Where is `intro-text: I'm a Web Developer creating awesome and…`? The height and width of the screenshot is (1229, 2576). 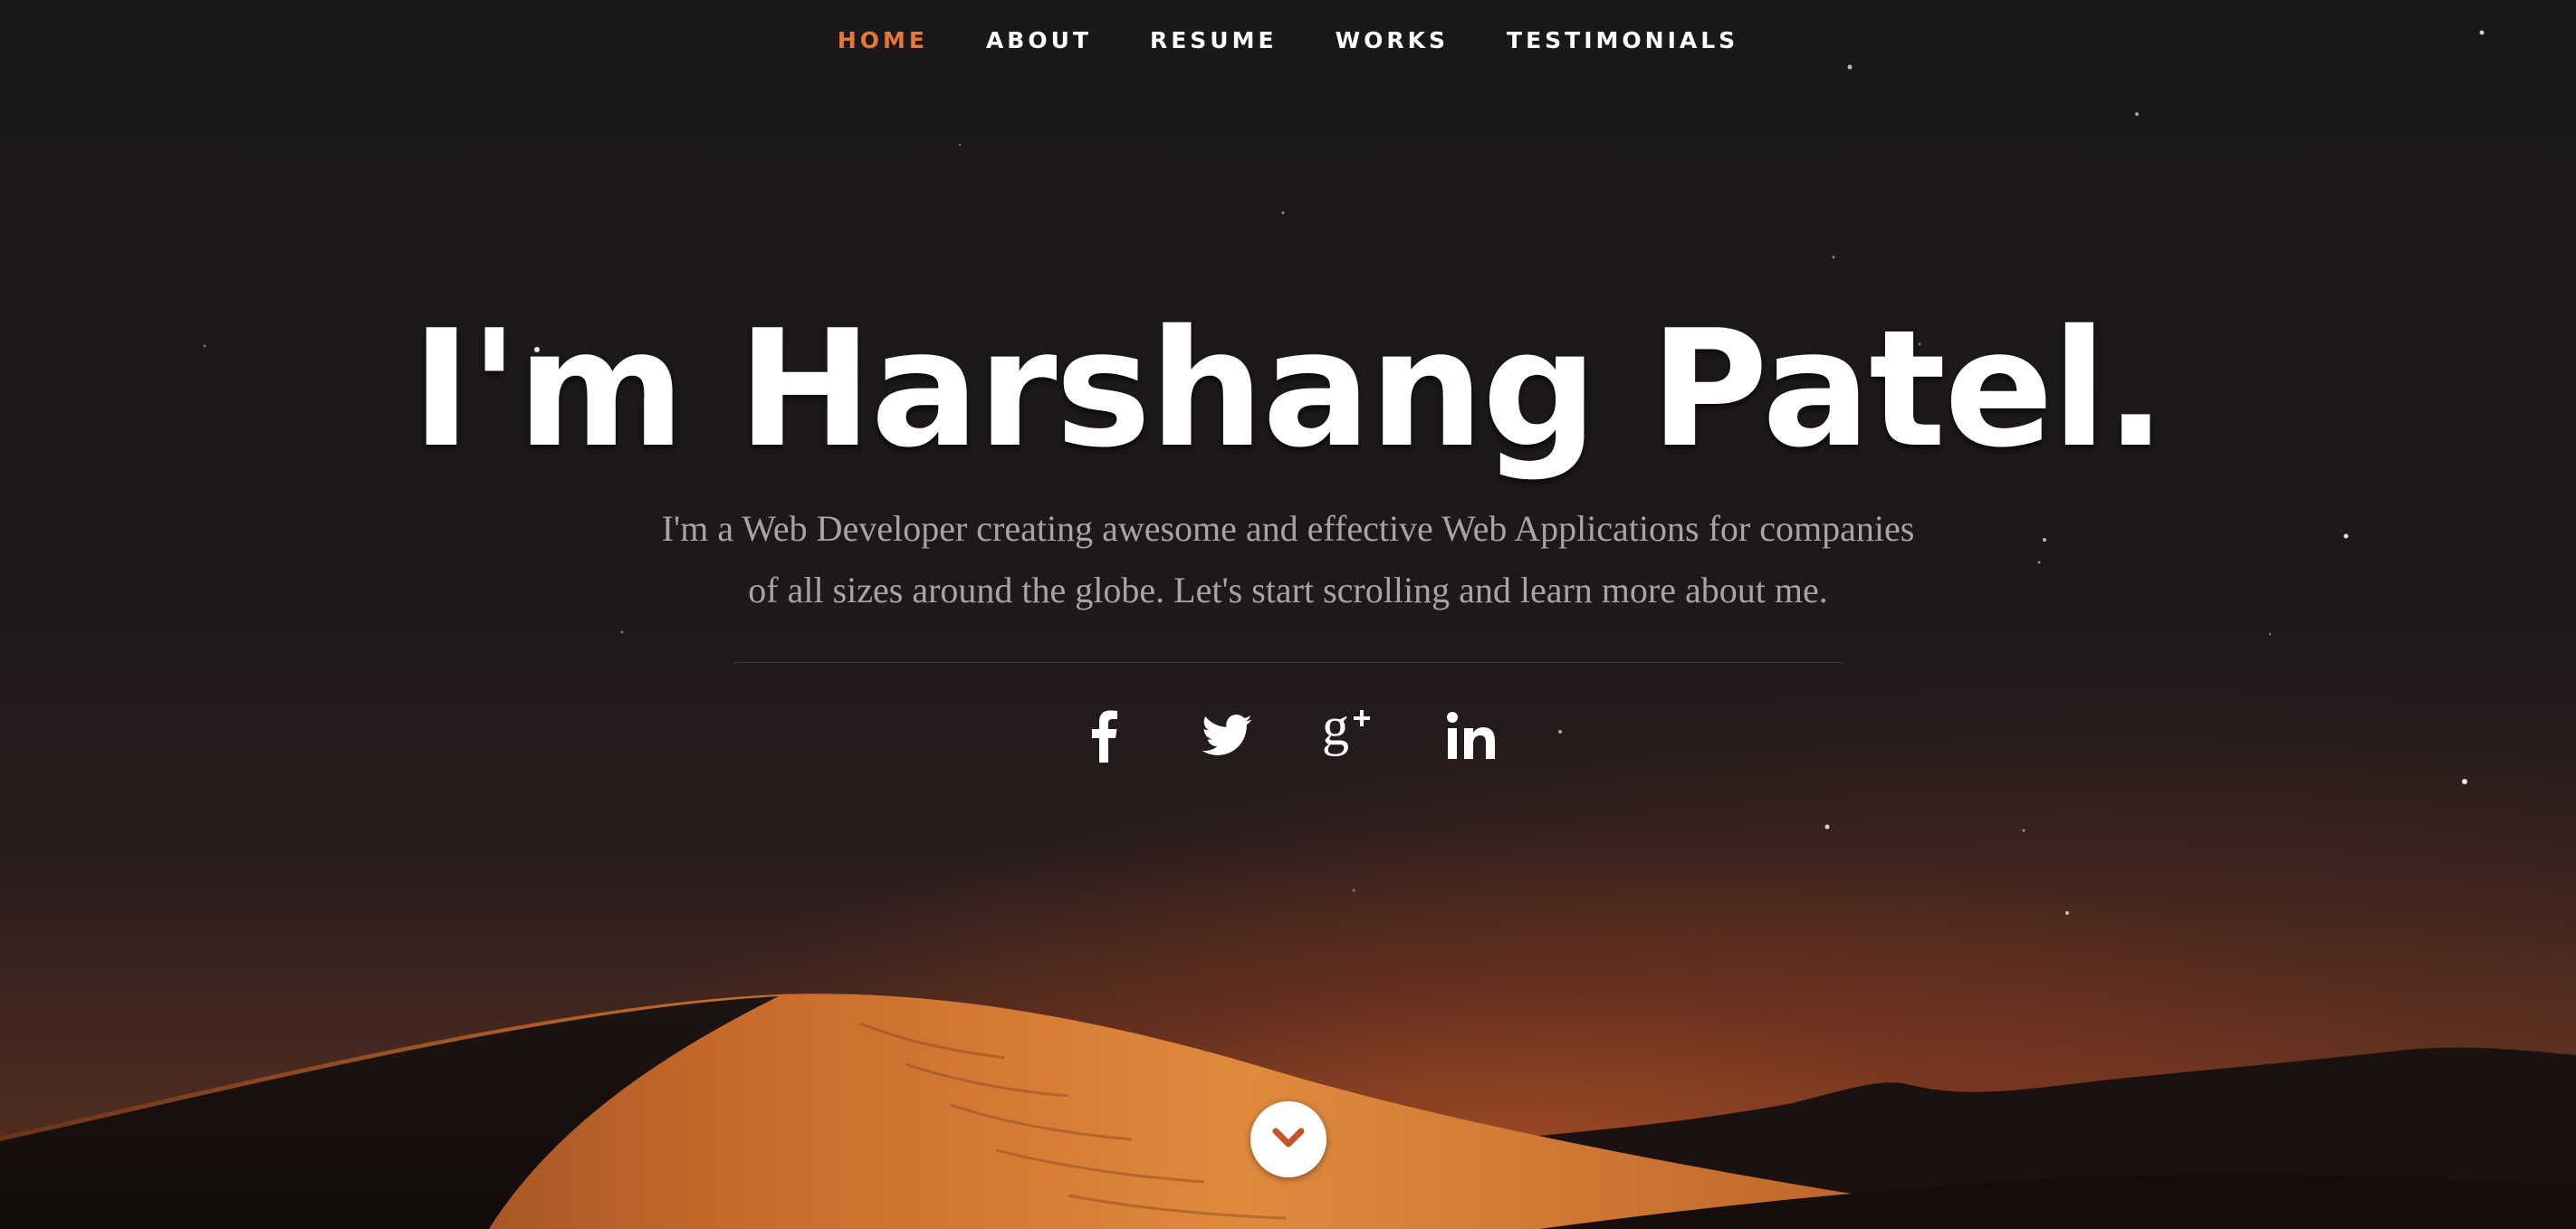
intro-text: I'm a Web Developer creating awesome and… is located at coordinates (1288, 559).